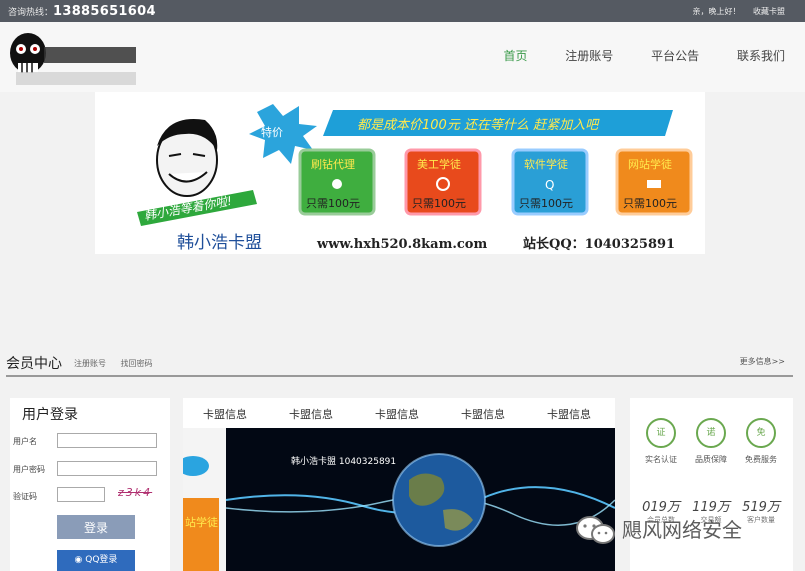 Image resolution: width=805 pixels, height=571 pixels. Describe the element at coordinates (650, 203) in the screenshot. I see `card-4-price: 只需100元` at that location.